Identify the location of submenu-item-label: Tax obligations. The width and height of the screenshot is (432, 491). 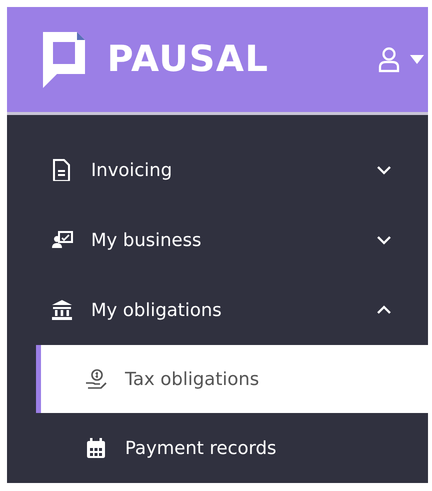
(192, 380).